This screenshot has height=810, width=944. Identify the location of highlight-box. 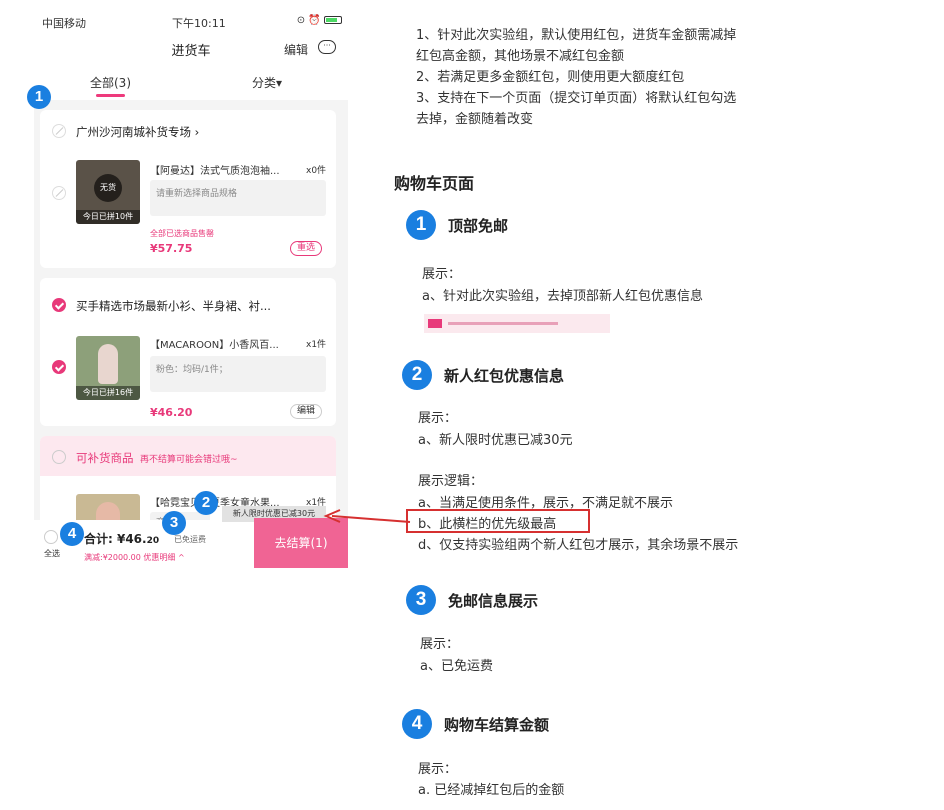
(498, 521).